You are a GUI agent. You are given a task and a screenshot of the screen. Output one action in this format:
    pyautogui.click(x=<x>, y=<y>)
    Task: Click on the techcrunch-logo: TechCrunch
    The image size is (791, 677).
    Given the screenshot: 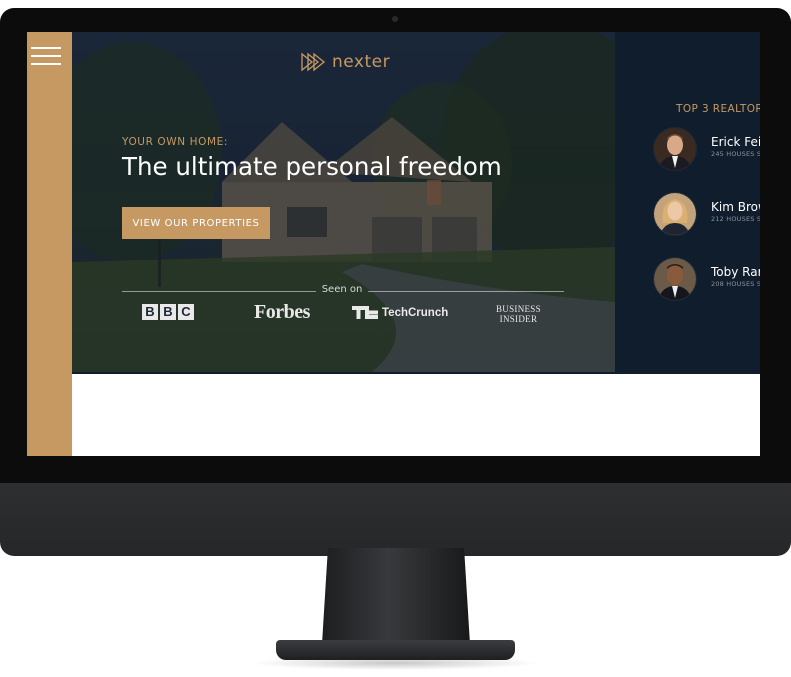 What is the action you would take?
    pyautogui.click(x=400, y=312)
    